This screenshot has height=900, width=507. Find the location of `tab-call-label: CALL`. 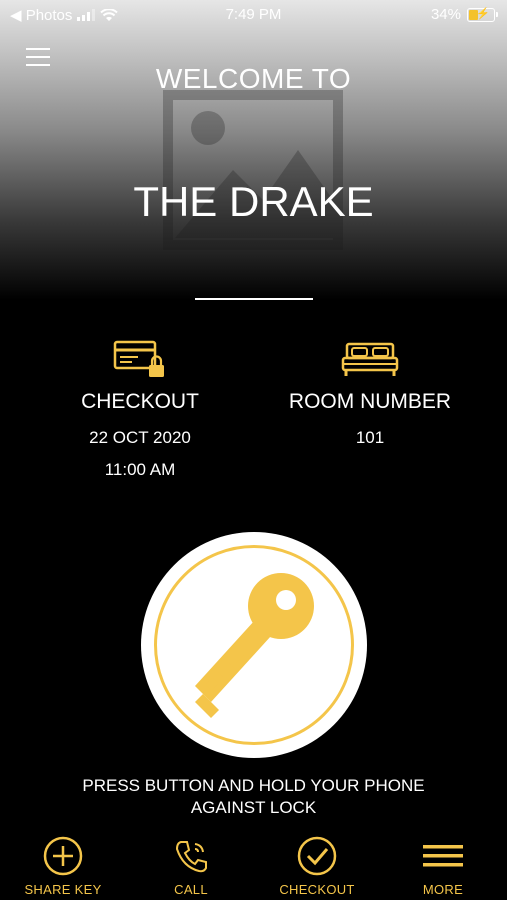

tab-call-label: CALL is located at coordinates (191, 889).